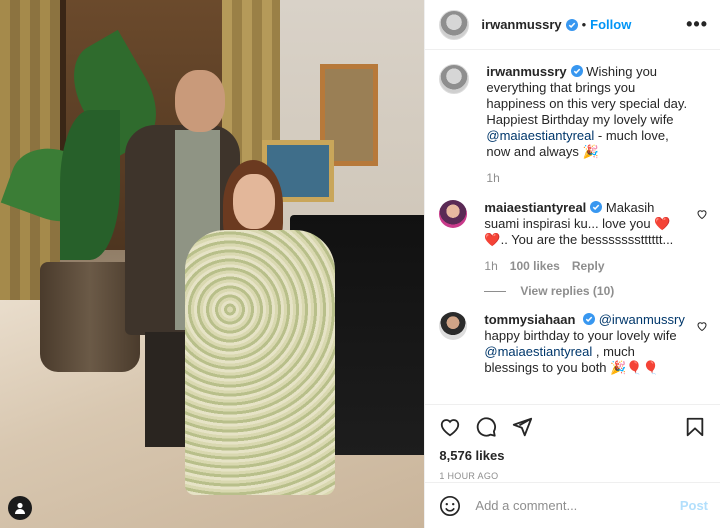  Describe the element at coordinates (572, 443) in the screenshot. I see `post-actions: 8,576 likes 1 HOUR AGO` at that location.